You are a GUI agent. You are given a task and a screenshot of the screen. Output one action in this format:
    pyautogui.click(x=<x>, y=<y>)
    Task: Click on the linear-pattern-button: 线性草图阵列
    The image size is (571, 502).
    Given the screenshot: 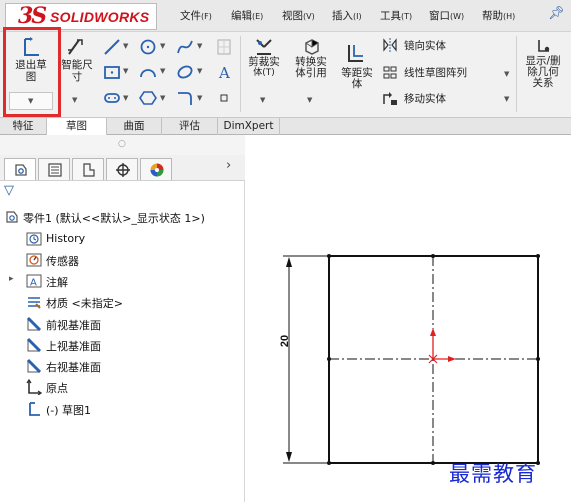 What is the action you would take?
    pyautogui.click(x=442, y=73)
    